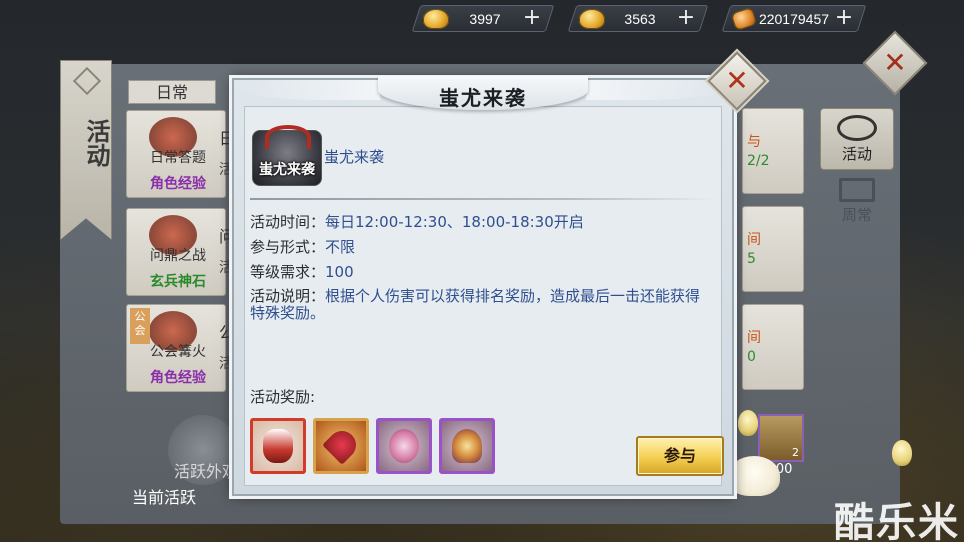  Describe the element at coordinates (178, 158) in the screenshot. I see `activity-card-name: 日常答题` at that location.